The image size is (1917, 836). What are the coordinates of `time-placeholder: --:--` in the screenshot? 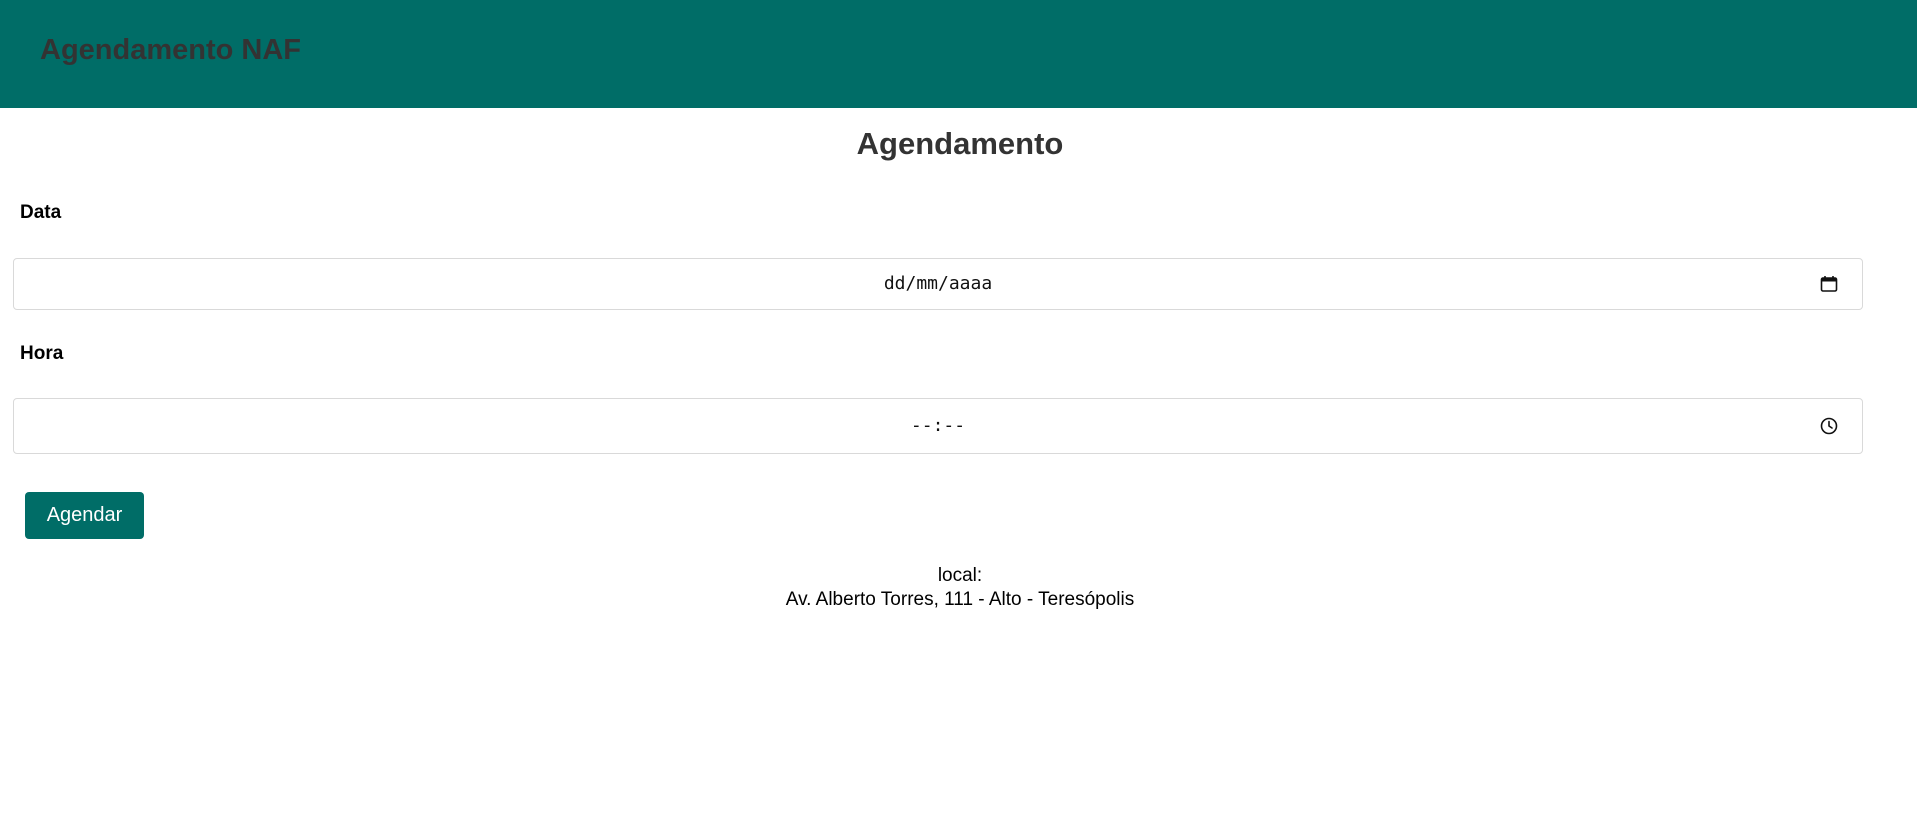 It's located at (938, 425).